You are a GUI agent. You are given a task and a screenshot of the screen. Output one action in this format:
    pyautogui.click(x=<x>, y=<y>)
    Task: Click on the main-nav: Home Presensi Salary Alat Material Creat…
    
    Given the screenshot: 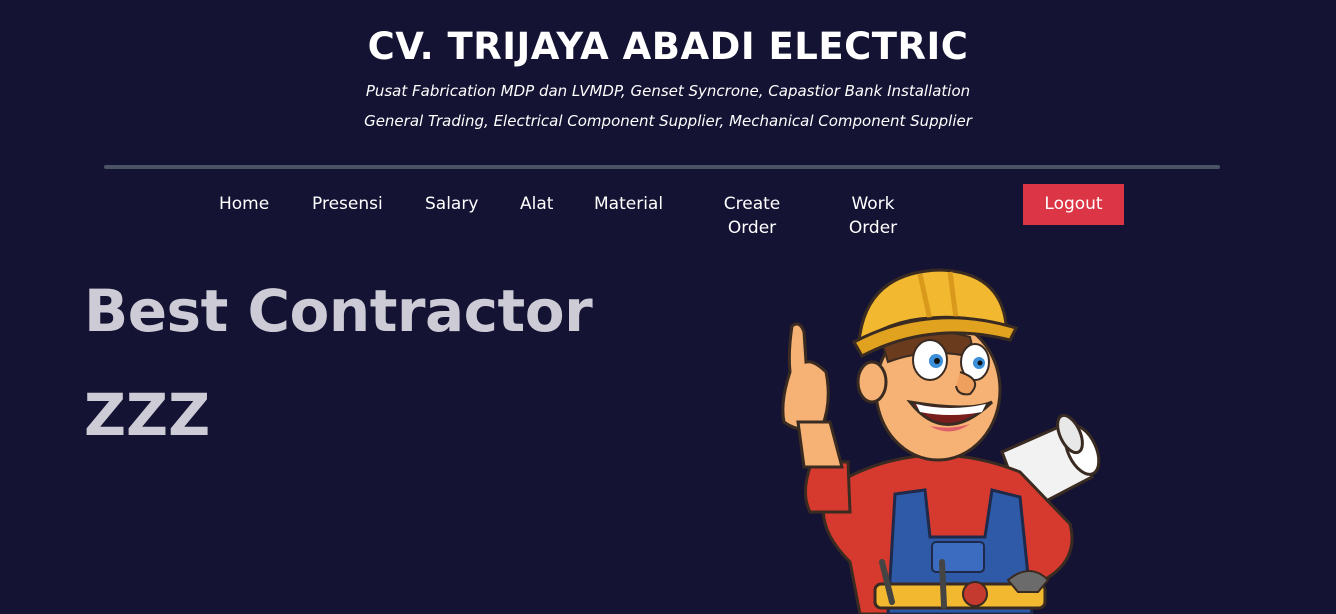 What is the action you would take?
    pyautogui.click(x=668, y=222)
    